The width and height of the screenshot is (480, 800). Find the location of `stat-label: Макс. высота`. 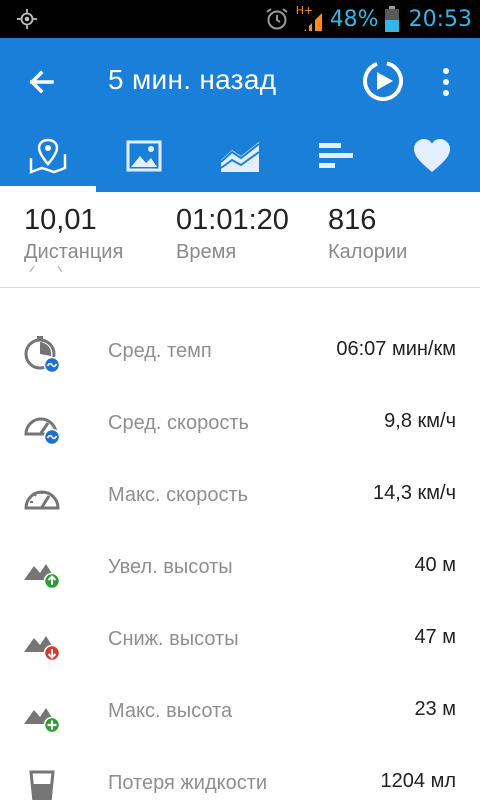

stat-label: Макс. высота is located at coordinates (170, 711).